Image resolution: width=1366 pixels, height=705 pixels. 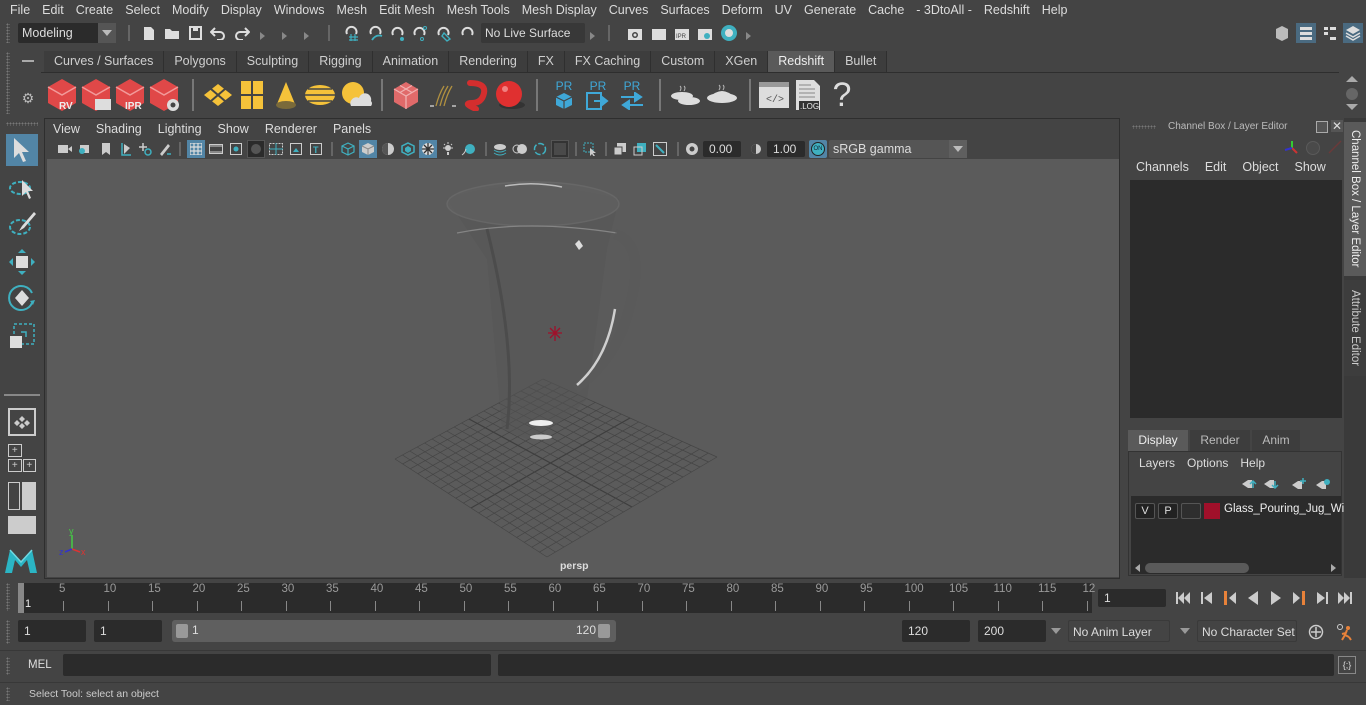 I want to click on redshift-batch-render-icon, so click(x=96, y=95).